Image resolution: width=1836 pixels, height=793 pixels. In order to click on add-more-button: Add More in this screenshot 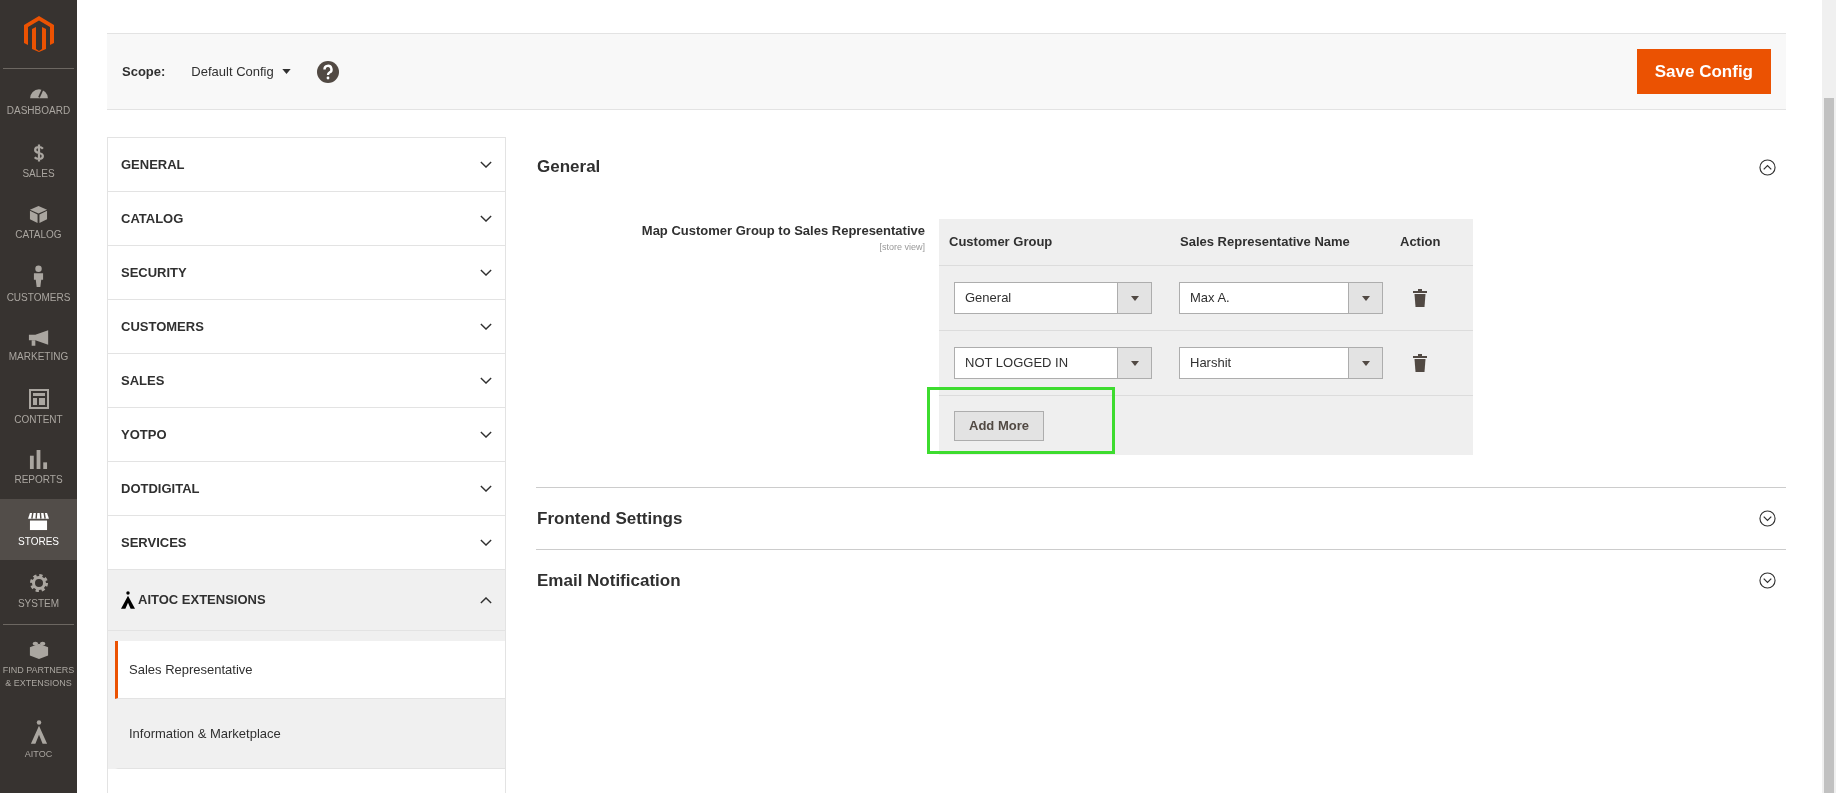, I will do `click(999, 425)`.